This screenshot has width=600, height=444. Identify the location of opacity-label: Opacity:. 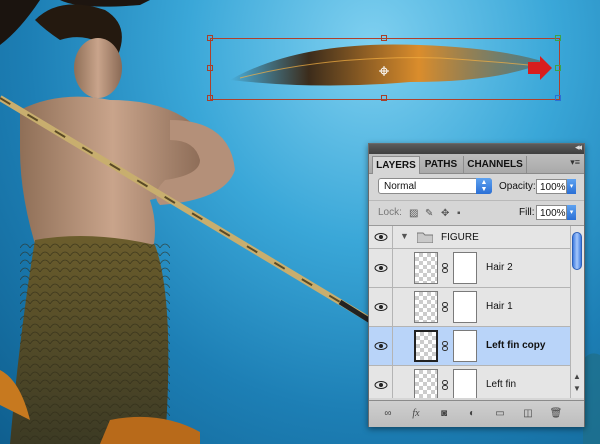
(517, 186).